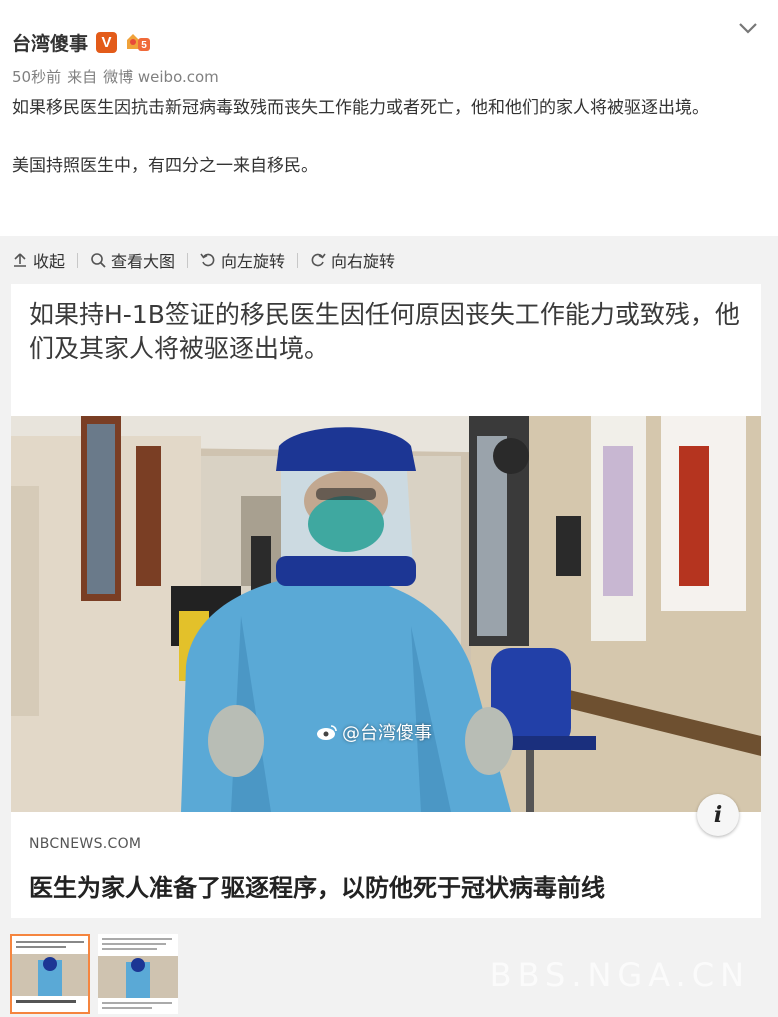  Describe the element at coordinates (143, 261) in the screenshot. I see `view-large-label: 查看大图` at that location.